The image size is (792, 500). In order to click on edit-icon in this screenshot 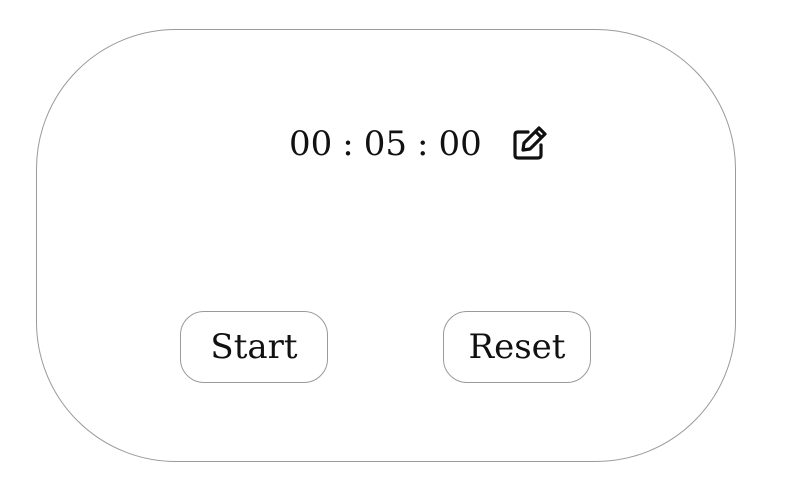, I will do `click(530, 144)`.